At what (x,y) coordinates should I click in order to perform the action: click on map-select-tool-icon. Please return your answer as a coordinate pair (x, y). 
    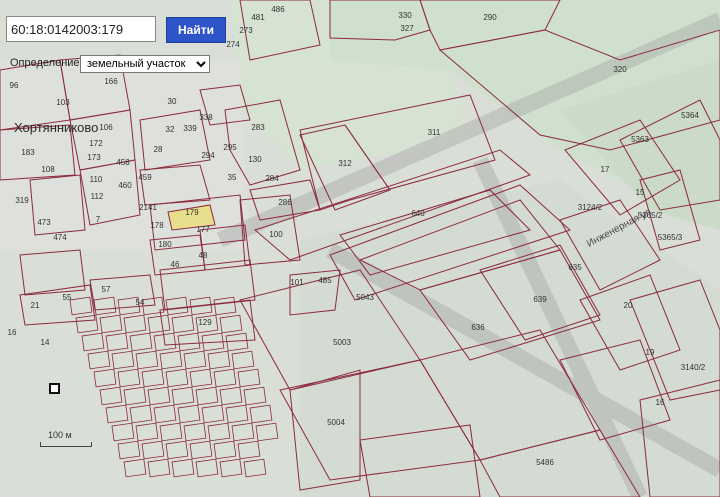
    Looking at the image, I should click on (54, 388).